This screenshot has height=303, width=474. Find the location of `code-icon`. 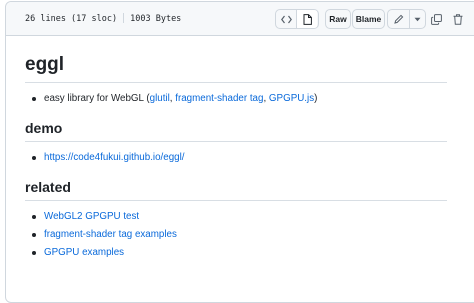

code-icon is located at coordinates (286, 19).